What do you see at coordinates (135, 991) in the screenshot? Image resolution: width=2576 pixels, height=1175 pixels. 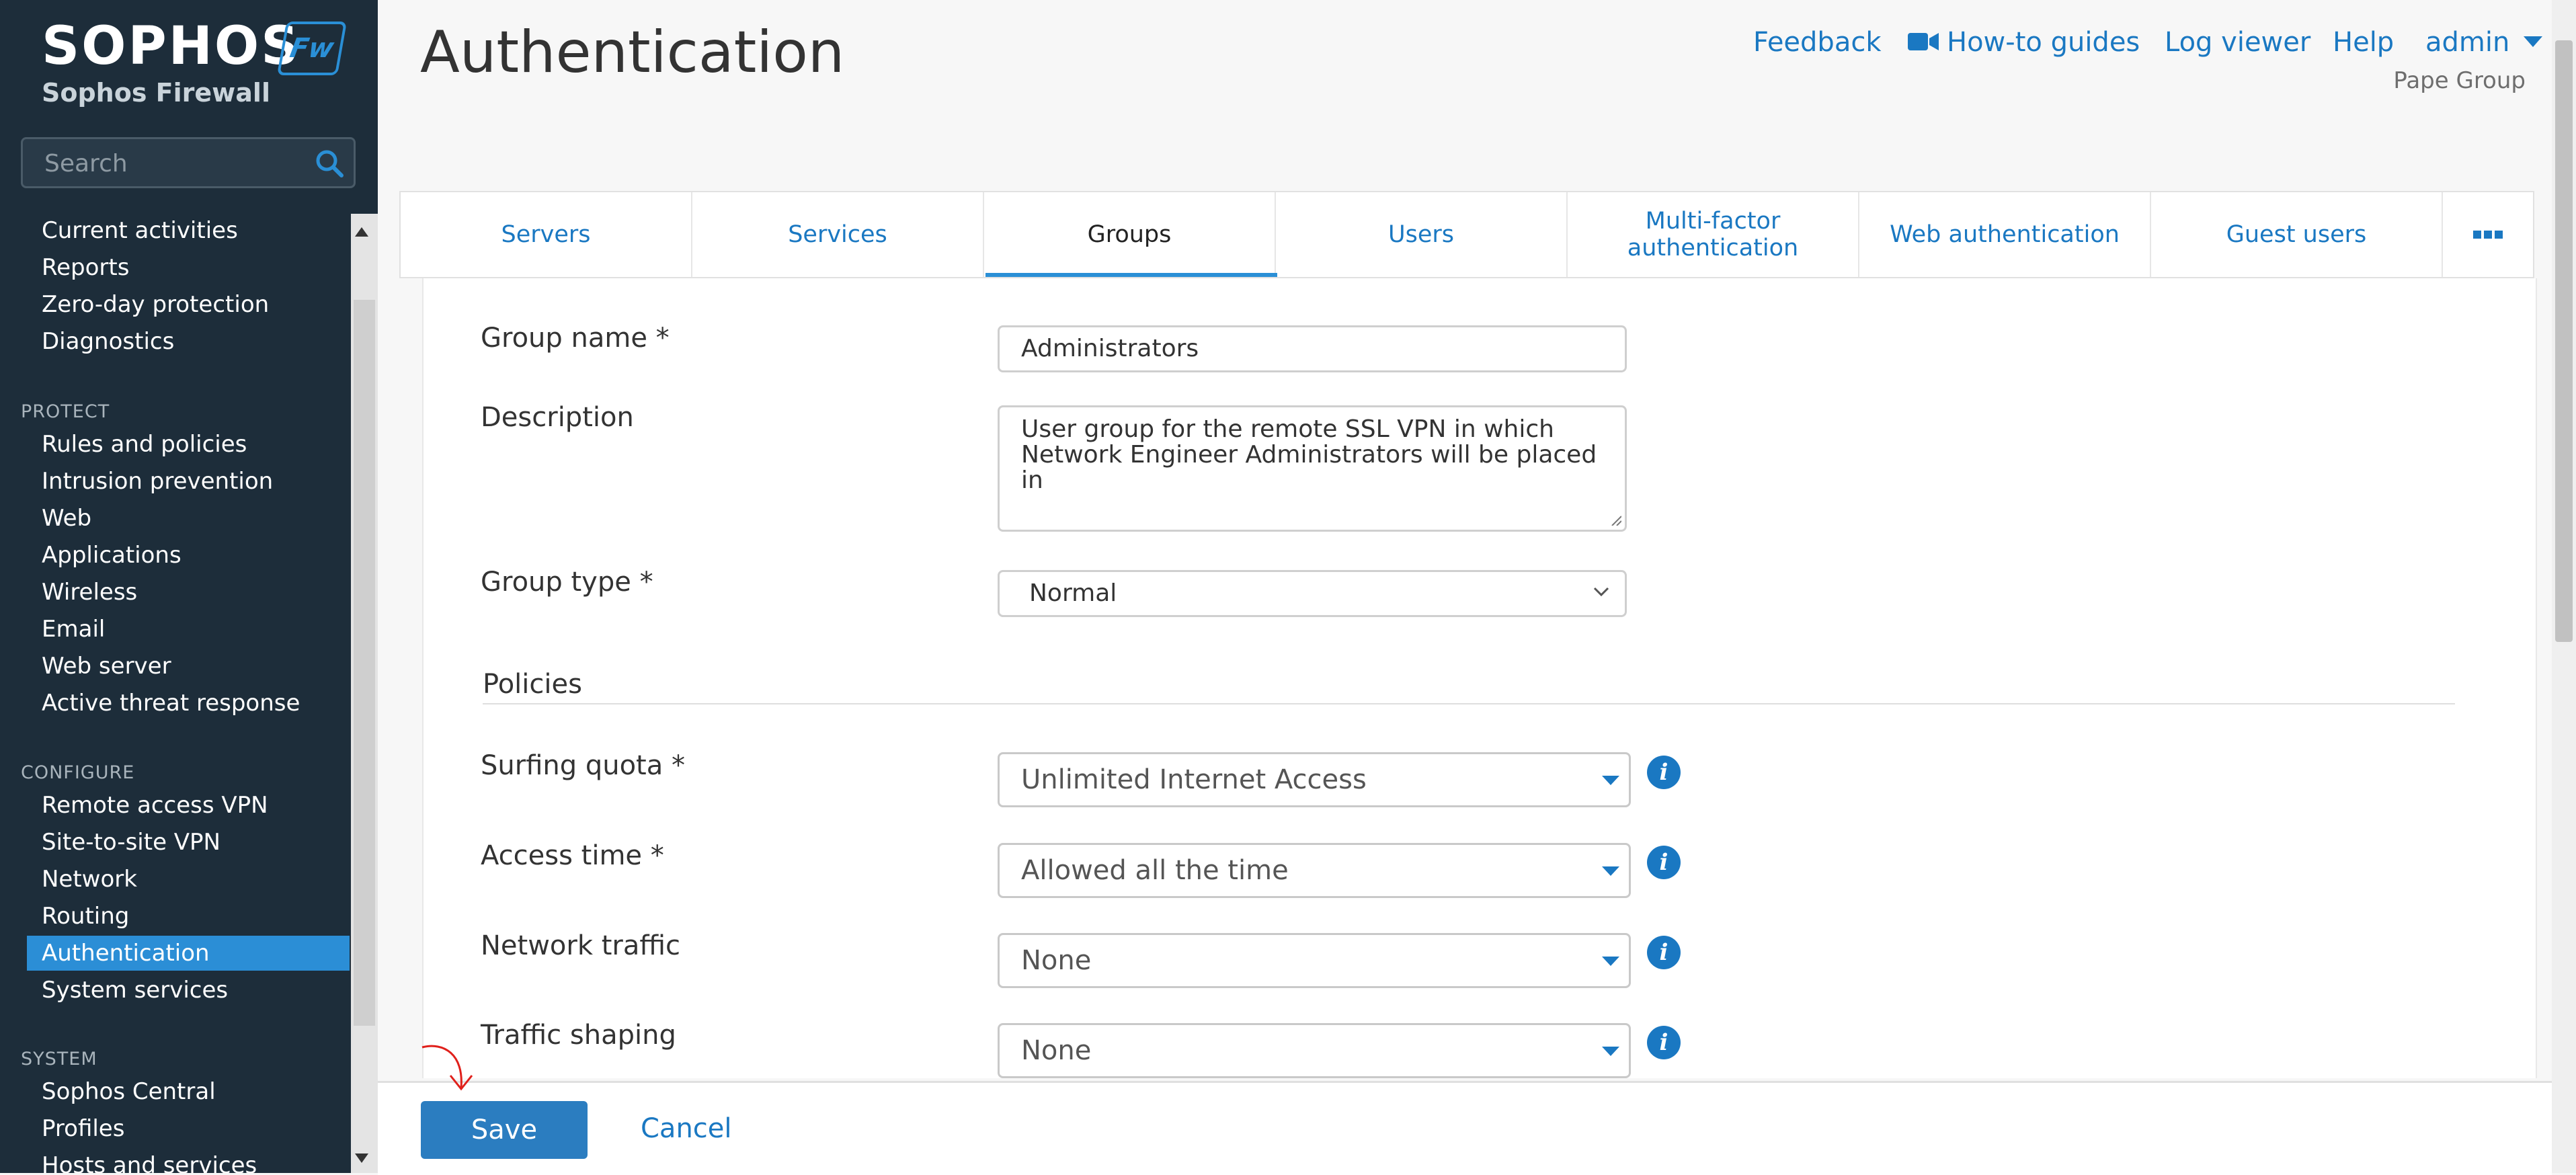 I see `sidebar-item-system-services: System services` at bounding box center [135, 991].